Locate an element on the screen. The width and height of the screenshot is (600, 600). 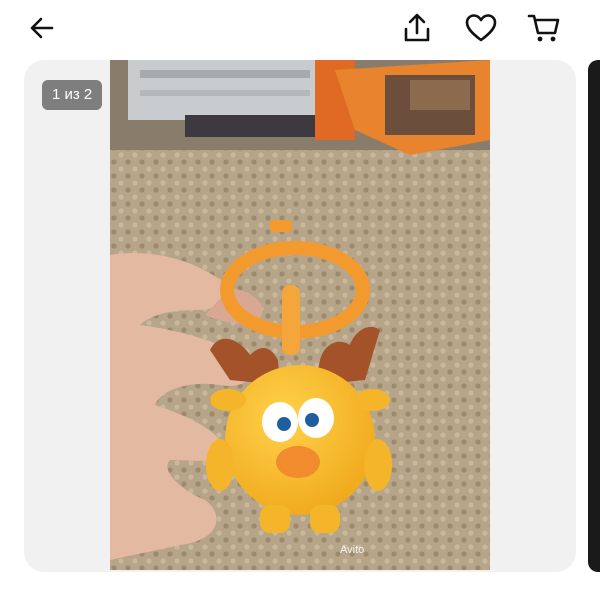
photo-counter: 1 из 2 is located at coordinates (72, 95).